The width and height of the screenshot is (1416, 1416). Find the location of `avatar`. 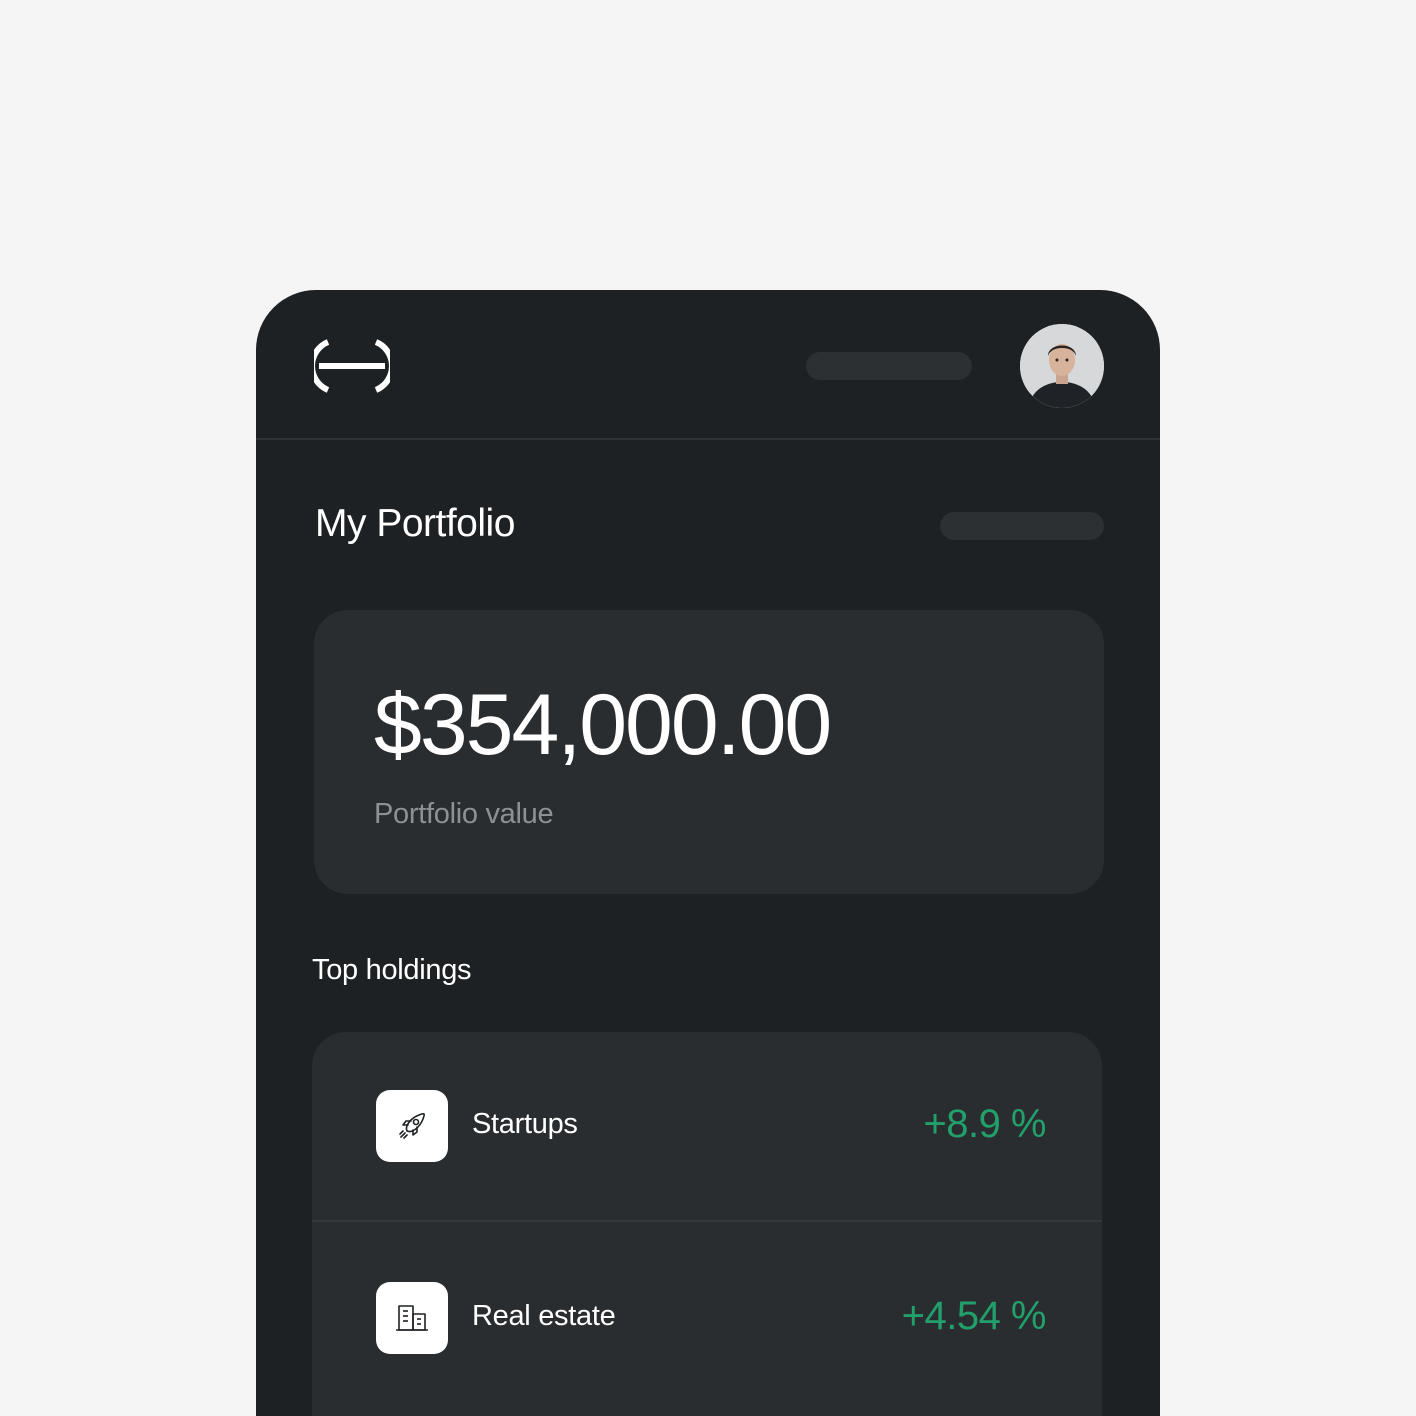

avatar is located at coordinates (1062, 366).